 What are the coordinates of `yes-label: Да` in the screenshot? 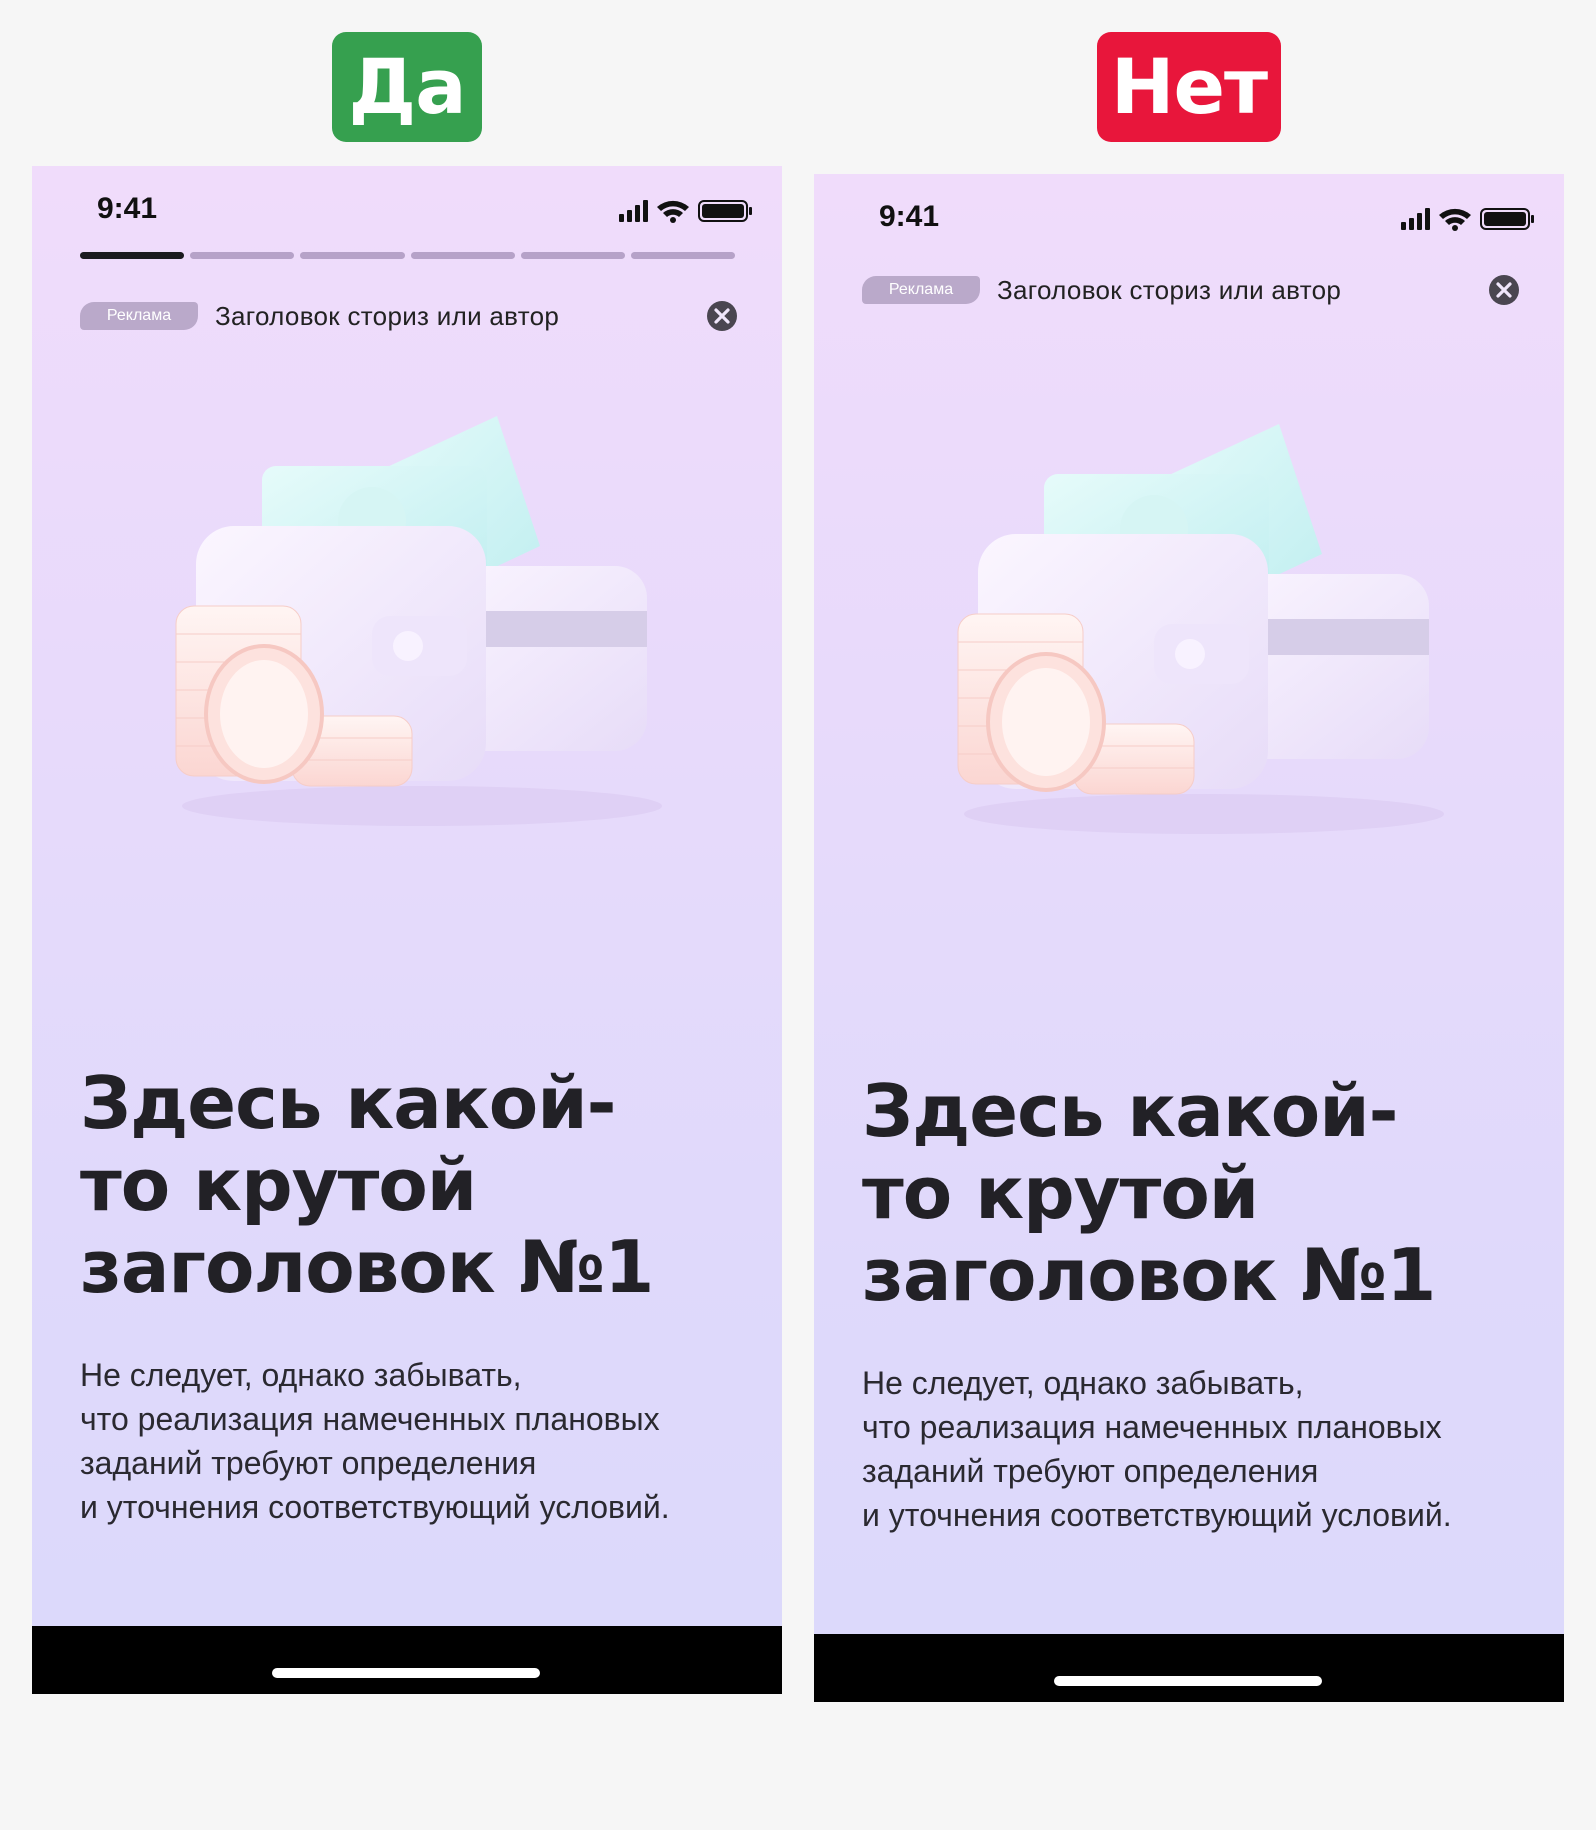 It's located at (407, 87).